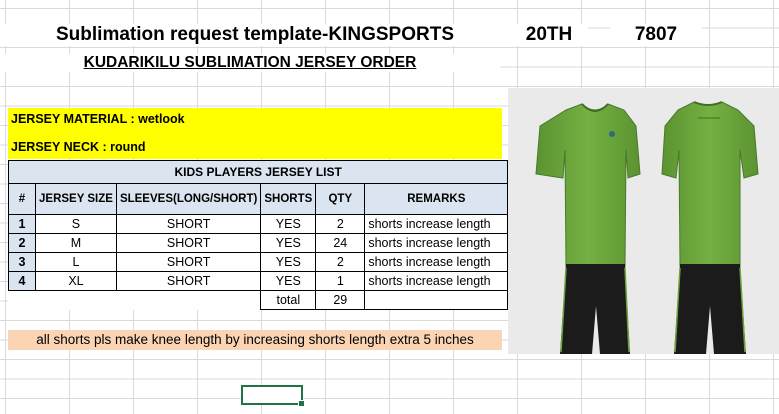 This screenshot has width=779, height=414. I want to click on sheet-subtitle: KUDARIKILU SUBLIMATION JERSEY ORDER, so click(250, 63).